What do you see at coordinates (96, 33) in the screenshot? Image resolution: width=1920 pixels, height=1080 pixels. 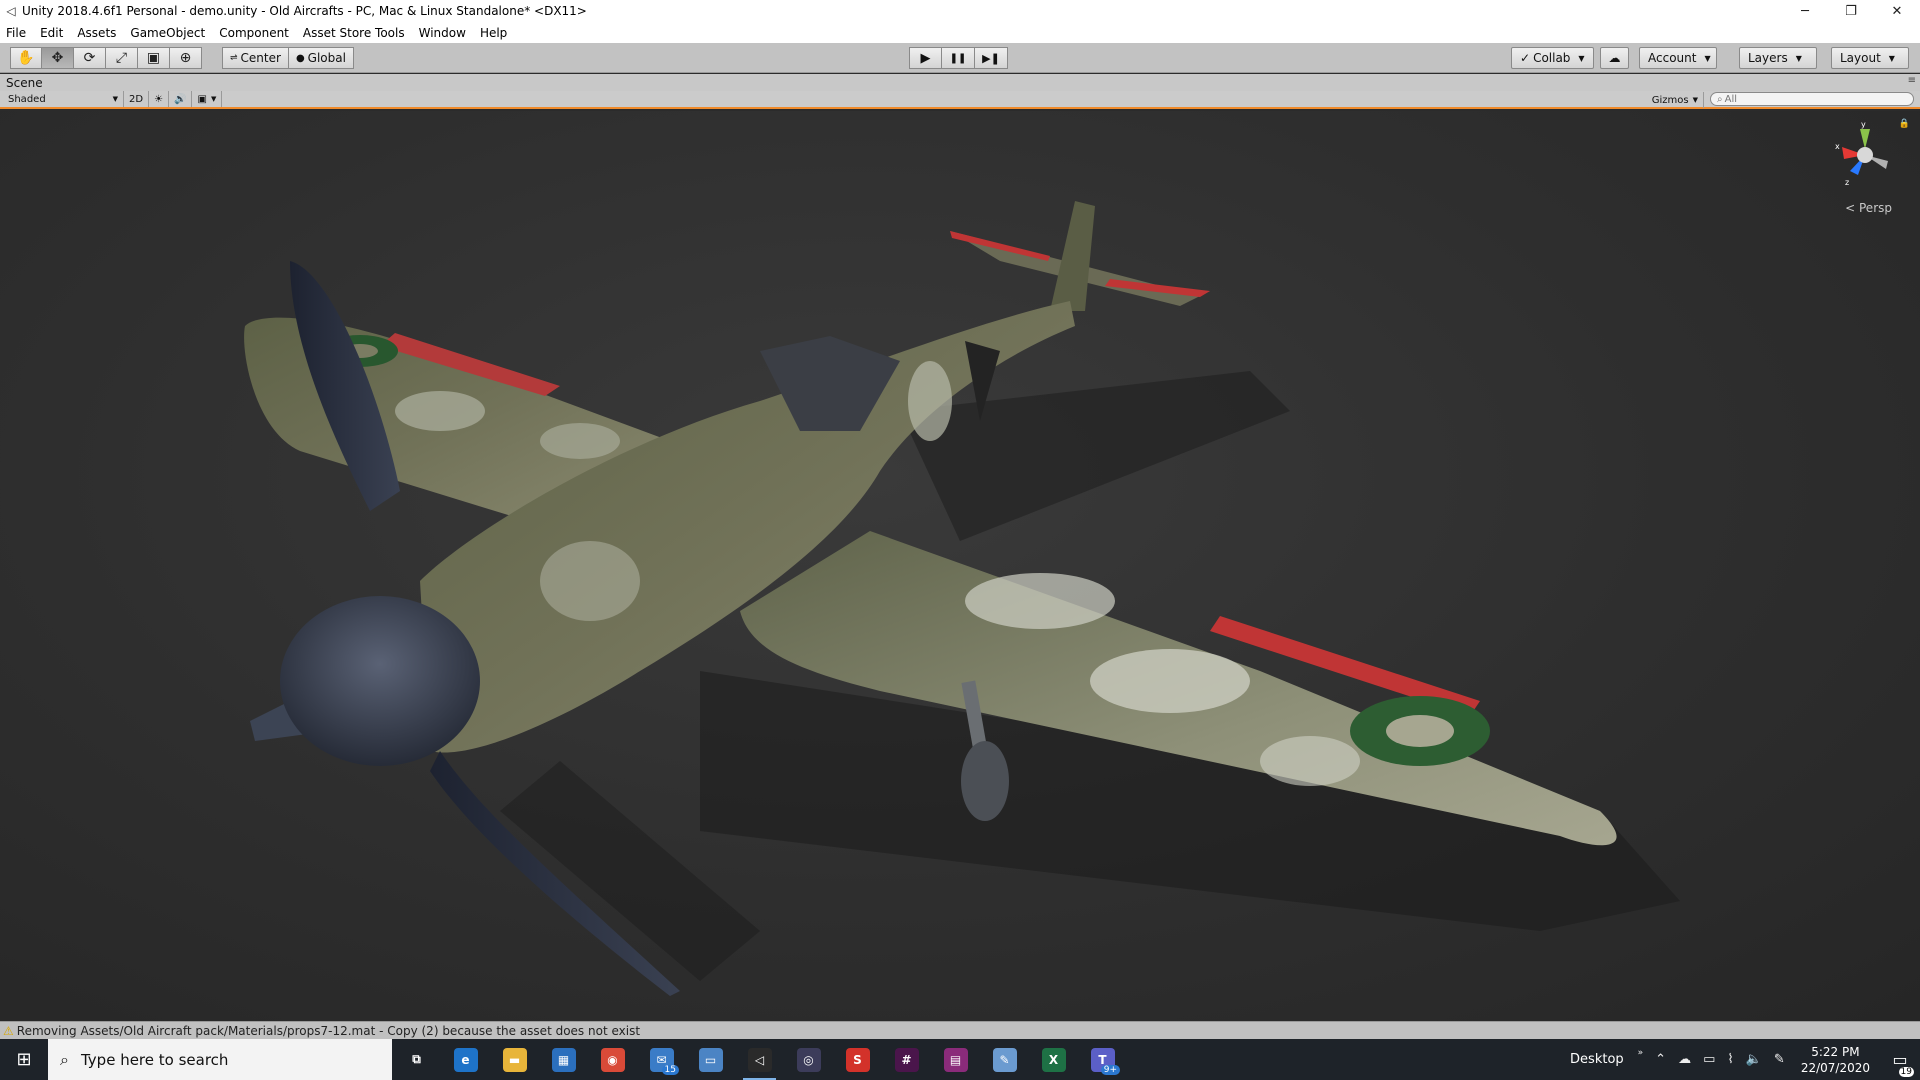 I see `menu-assets: Assets` at bounding box center [96, 33].